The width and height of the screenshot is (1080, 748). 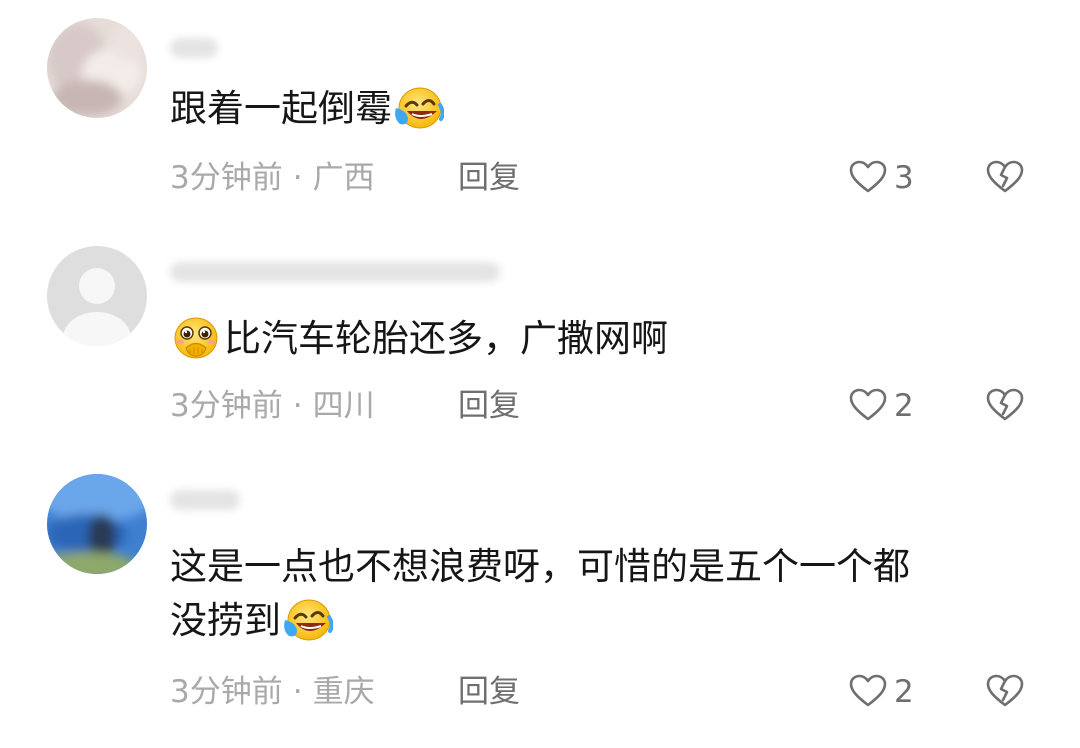 What do you see at coordinates (343, 692) in the screenshot?
I see `comment-location: 重庆` at bounding box center [343, 692].